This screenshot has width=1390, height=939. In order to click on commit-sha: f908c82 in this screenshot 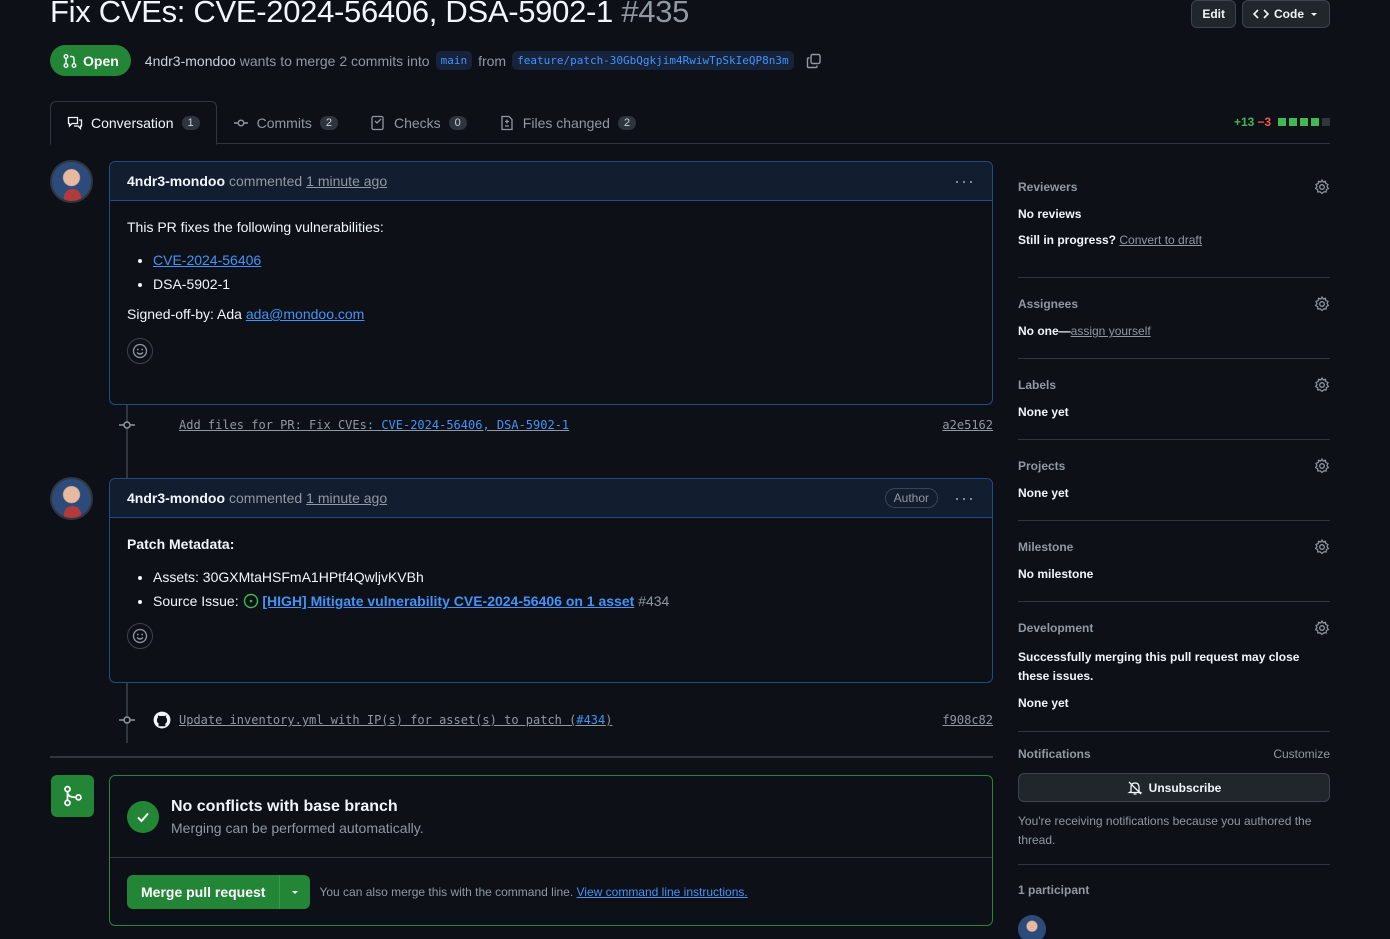, I will do `click(967, 720)`.